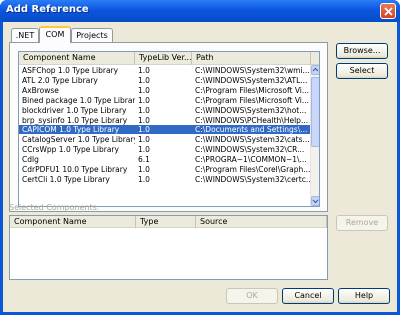  What do you see at coordinates (70, 150) in the screenshot?
I see `cell-name: CCrsWpp 1.0 Type Library` at bounding box center [70, 150].